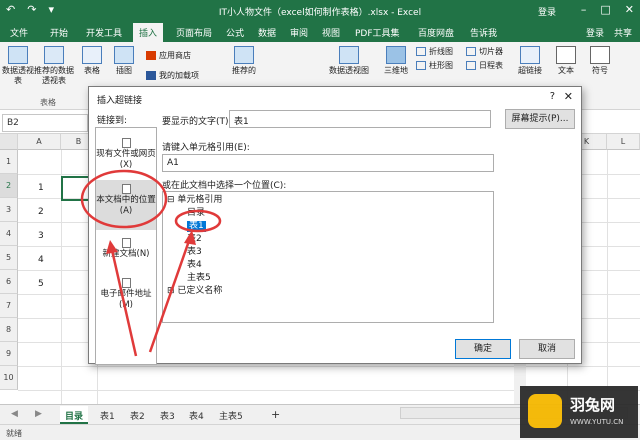 The image size is (640, 440). I want to click on sheet-tab-1: 表1, so click(107, 415).